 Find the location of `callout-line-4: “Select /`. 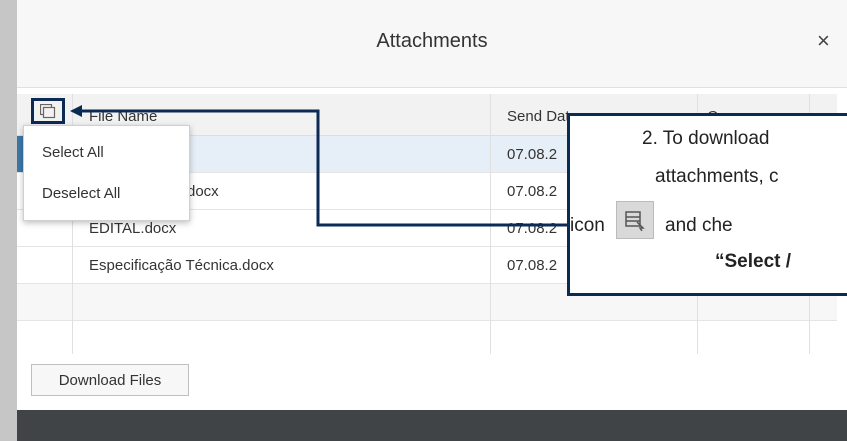

callout-line-4: “Select / is located at coordinates (753, 261).